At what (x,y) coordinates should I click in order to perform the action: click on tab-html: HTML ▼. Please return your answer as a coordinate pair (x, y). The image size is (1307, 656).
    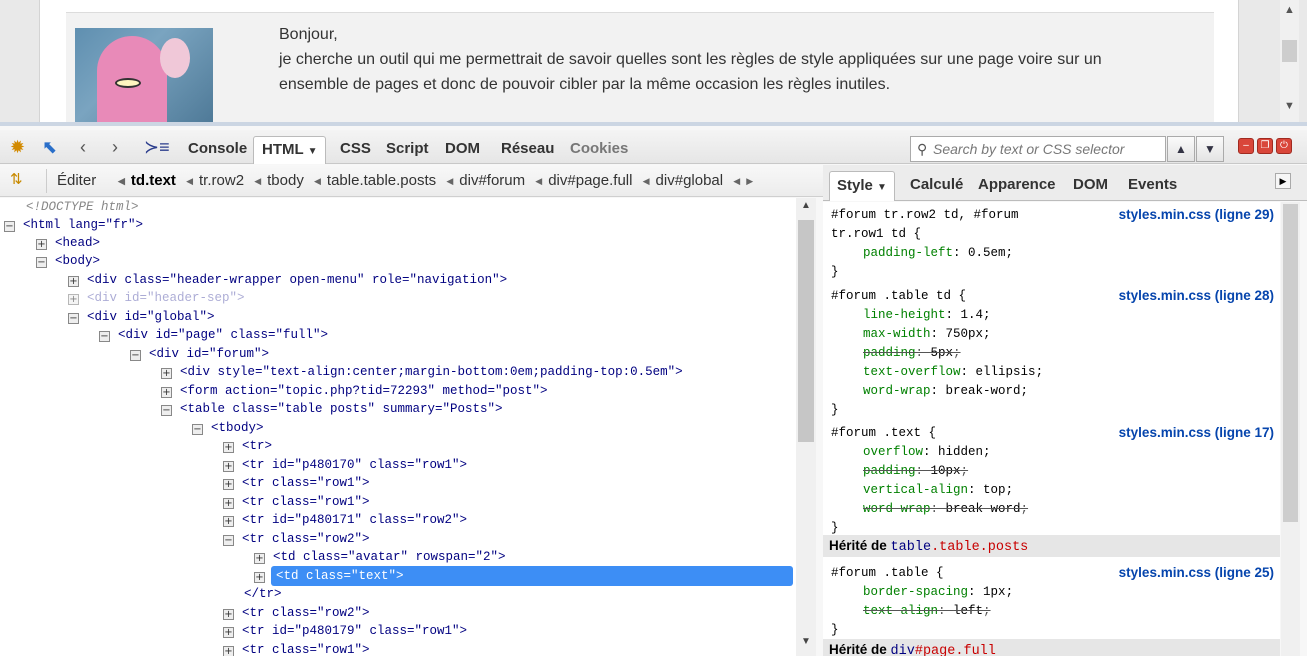
    Looking at the image, I should click on (290, 150).